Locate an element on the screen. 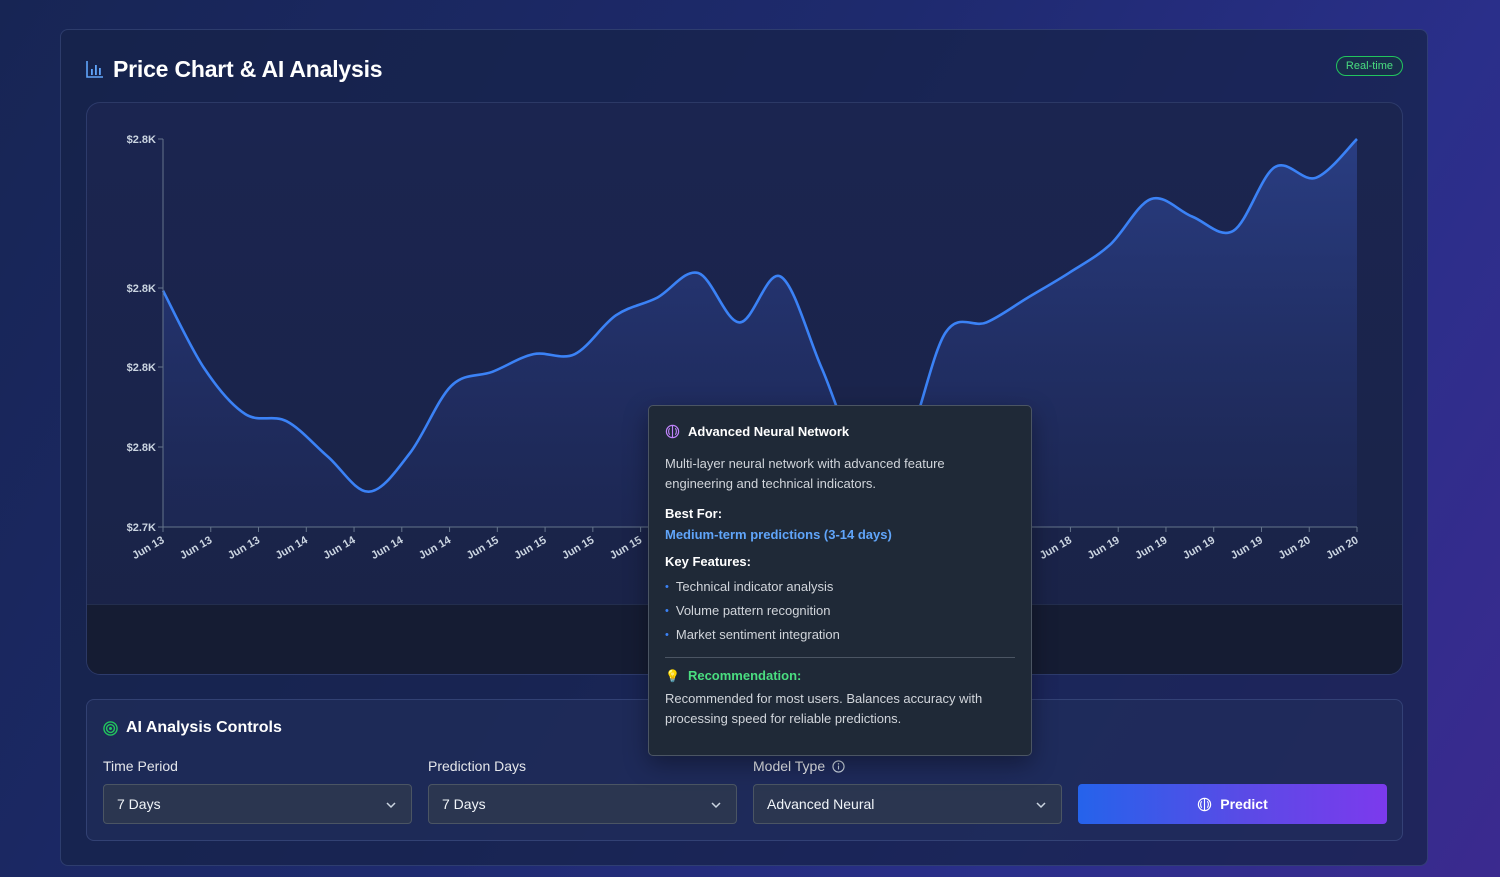 This screenshot has width=1500, height=877. predict-button: Predict is located at coordinates (1232, 804).